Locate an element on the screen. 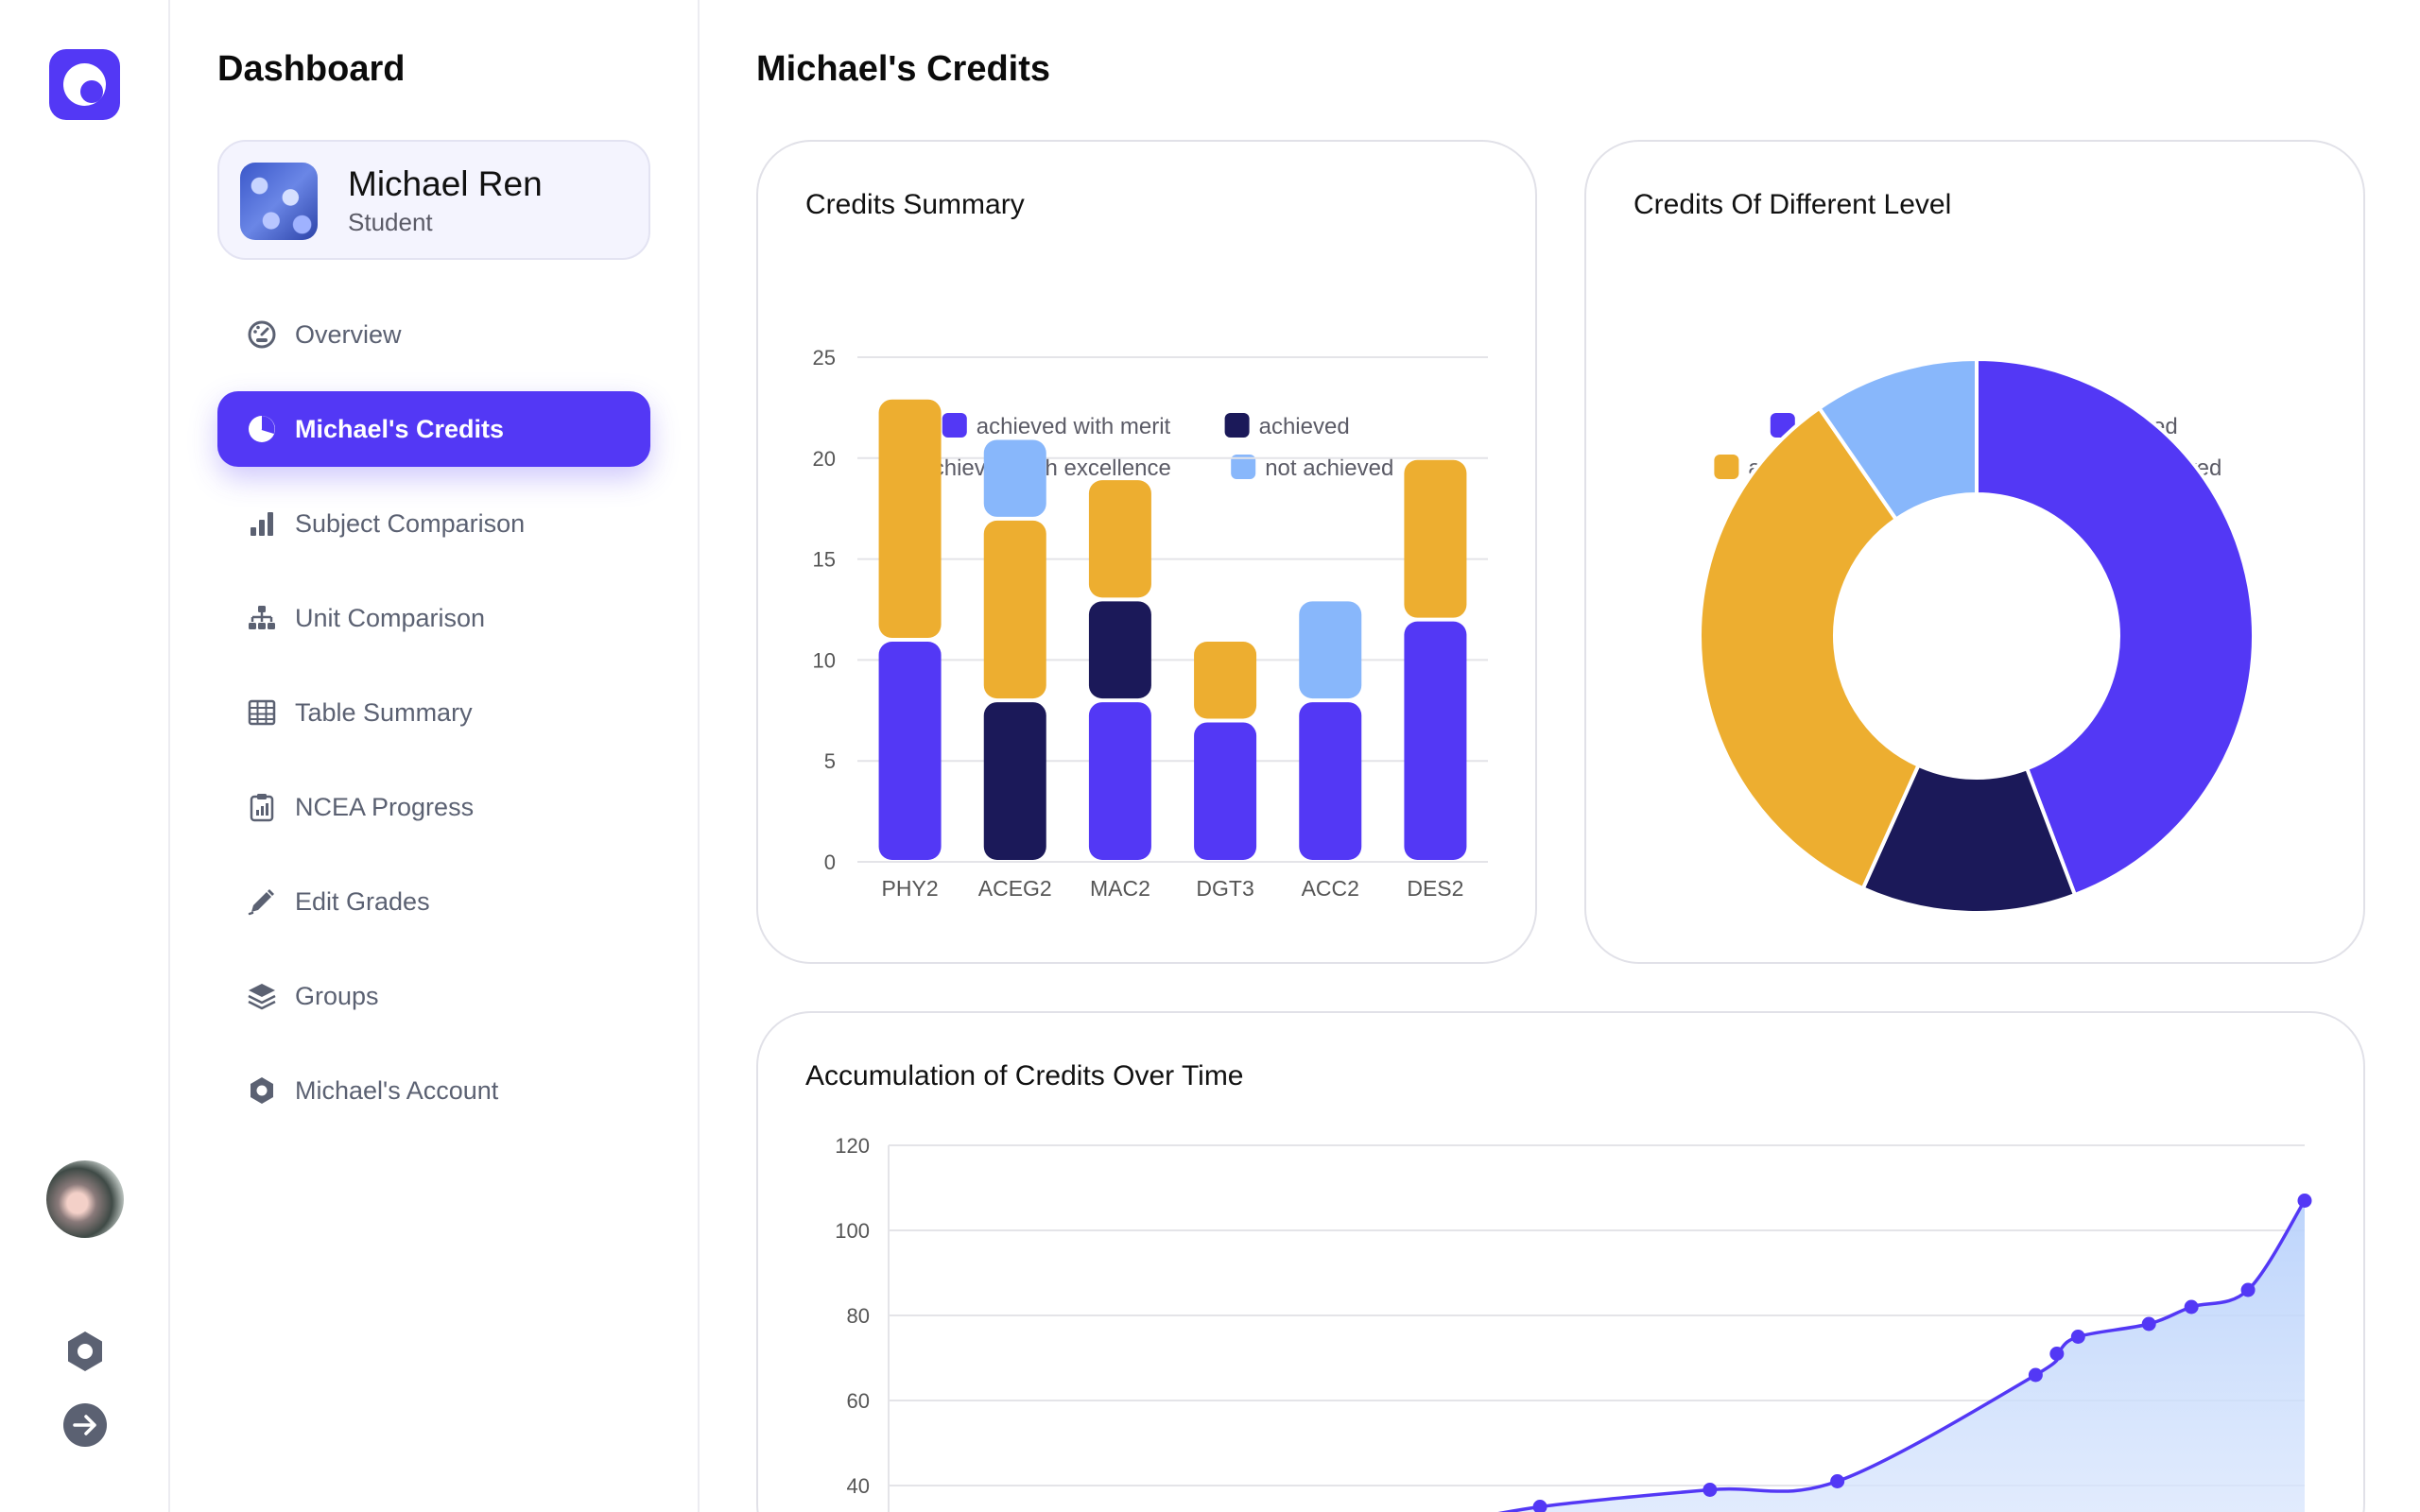 This screenshot has width=2420, height=1512. sidebar-item-label: Michael's Credits is located at coordinates (399, 428).